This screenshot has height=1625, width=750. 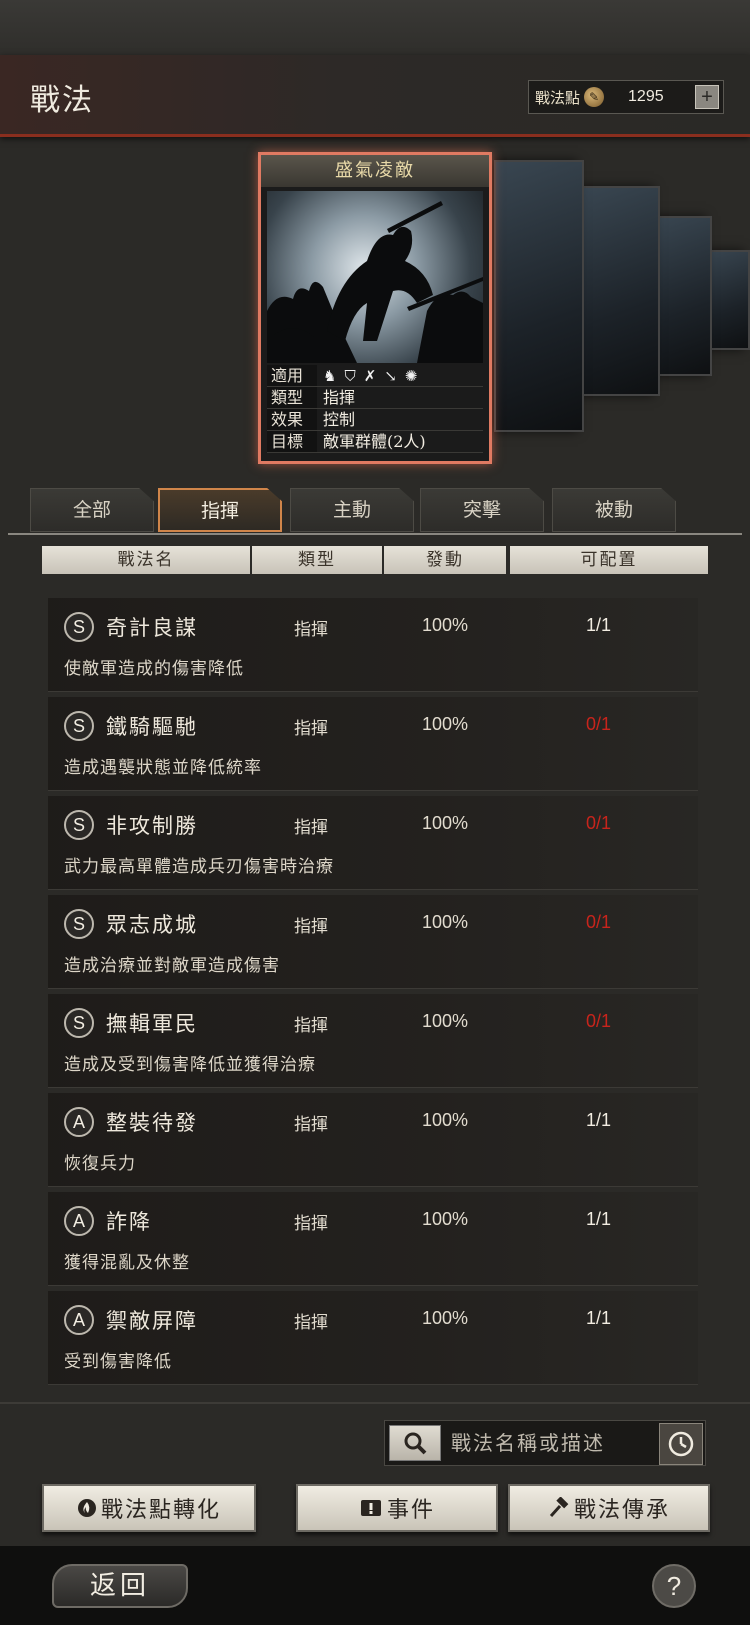 What do you see at coordinates (62, 100) in the screenshot?
I see `page-title: 戰法` at bounding box center [62, 100].